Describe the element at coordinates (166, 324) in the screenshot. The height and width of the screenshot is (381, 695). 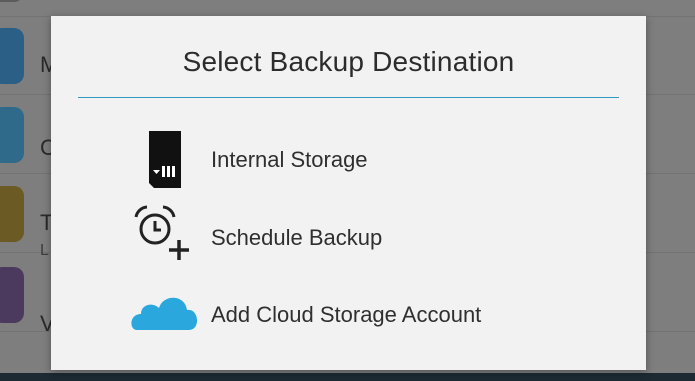
I see `cloud-icon` at that location.